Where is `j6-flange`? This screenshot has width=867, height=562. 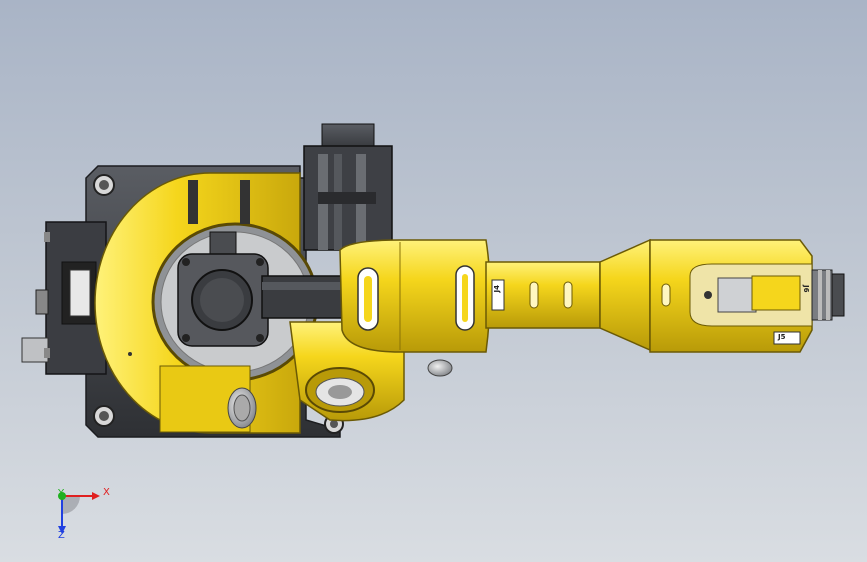
j6-flange is located at coordinates (828, 295).